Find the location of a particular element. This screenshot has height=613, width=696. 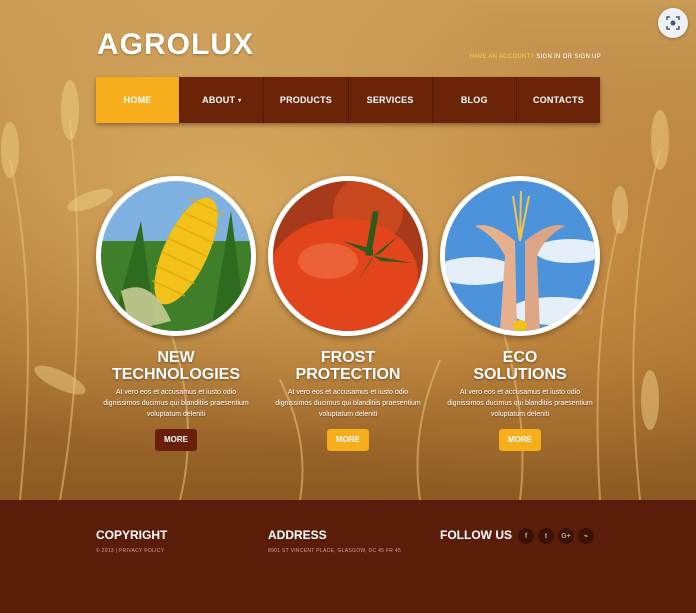

feature-title-line2: PROTECTION is located at coordinates (348, 374).